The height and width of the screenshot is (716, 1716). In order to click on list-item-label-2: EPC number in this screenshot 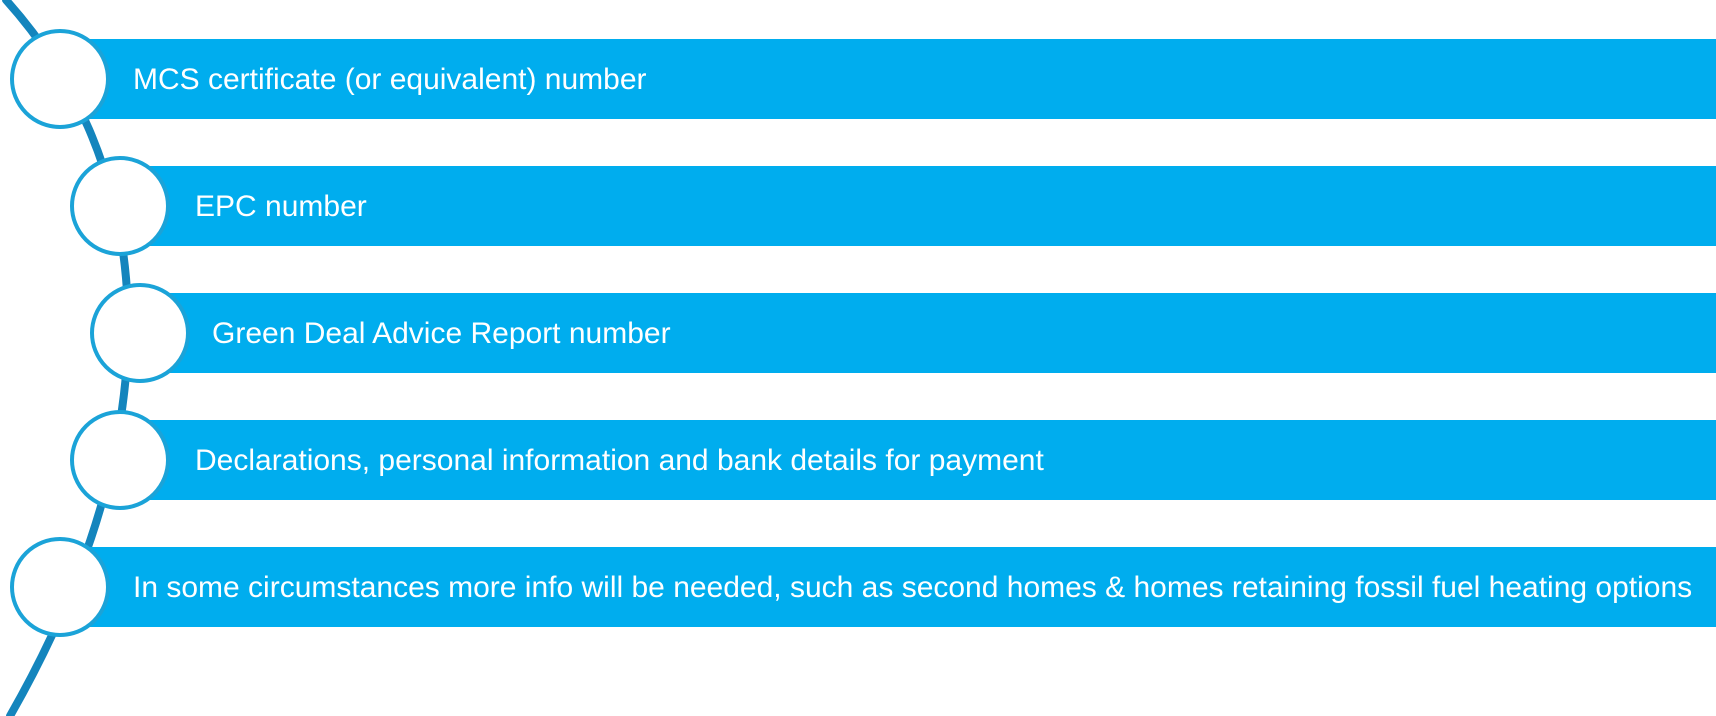, I will do `click(281, 206)`.